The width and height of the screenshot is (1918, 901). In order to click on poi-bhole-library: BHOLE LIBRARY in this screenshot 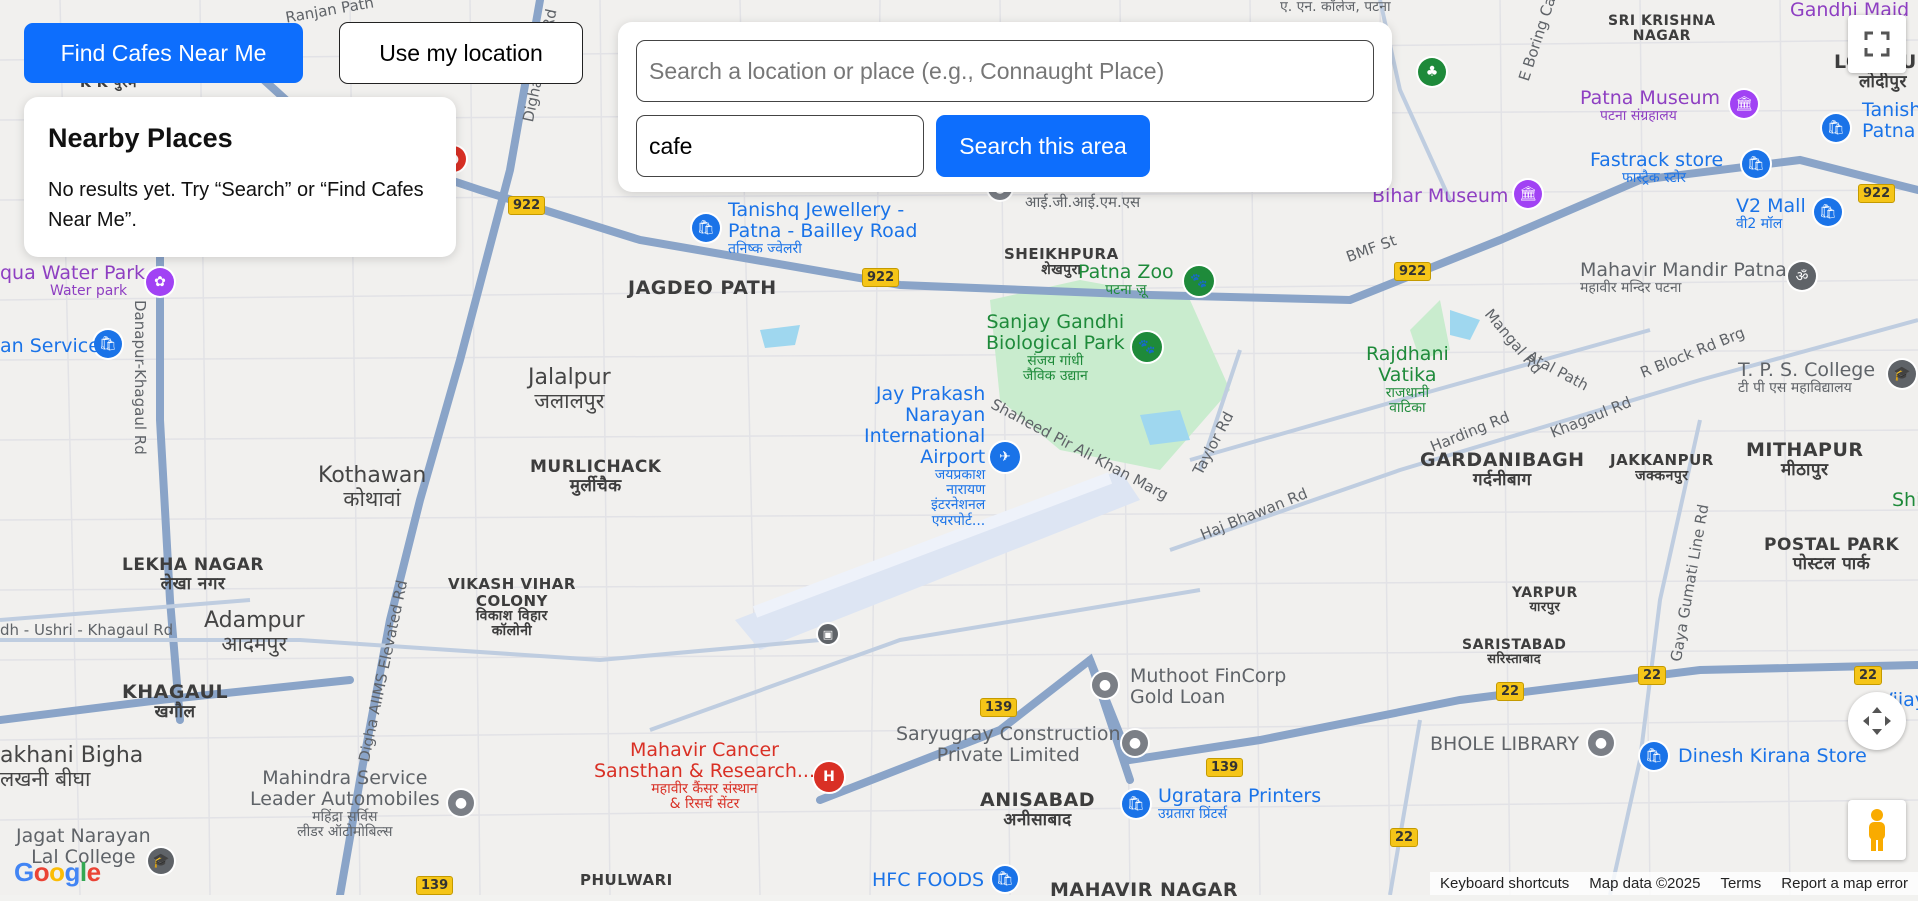, I will do `click(1504, 744)`.